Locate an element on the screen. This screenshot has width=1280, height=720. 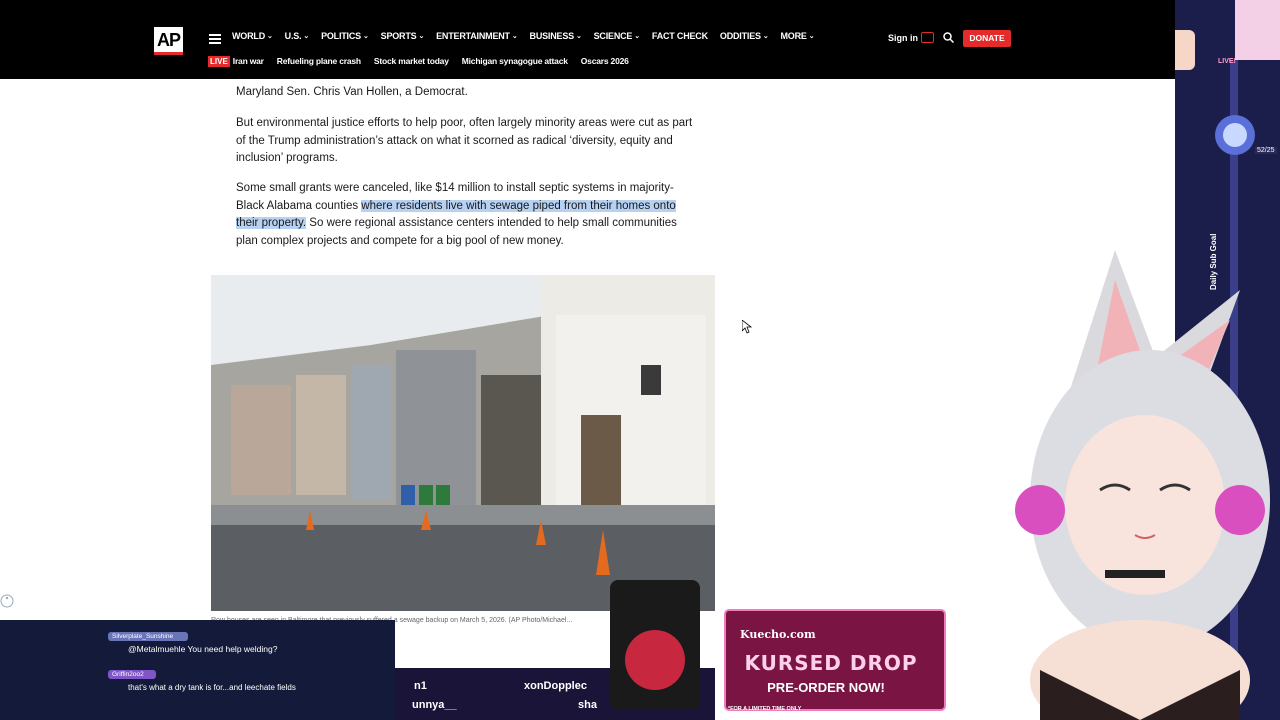
nav-business: BUSINESS ⌄ is located at coordinates (556, 36).